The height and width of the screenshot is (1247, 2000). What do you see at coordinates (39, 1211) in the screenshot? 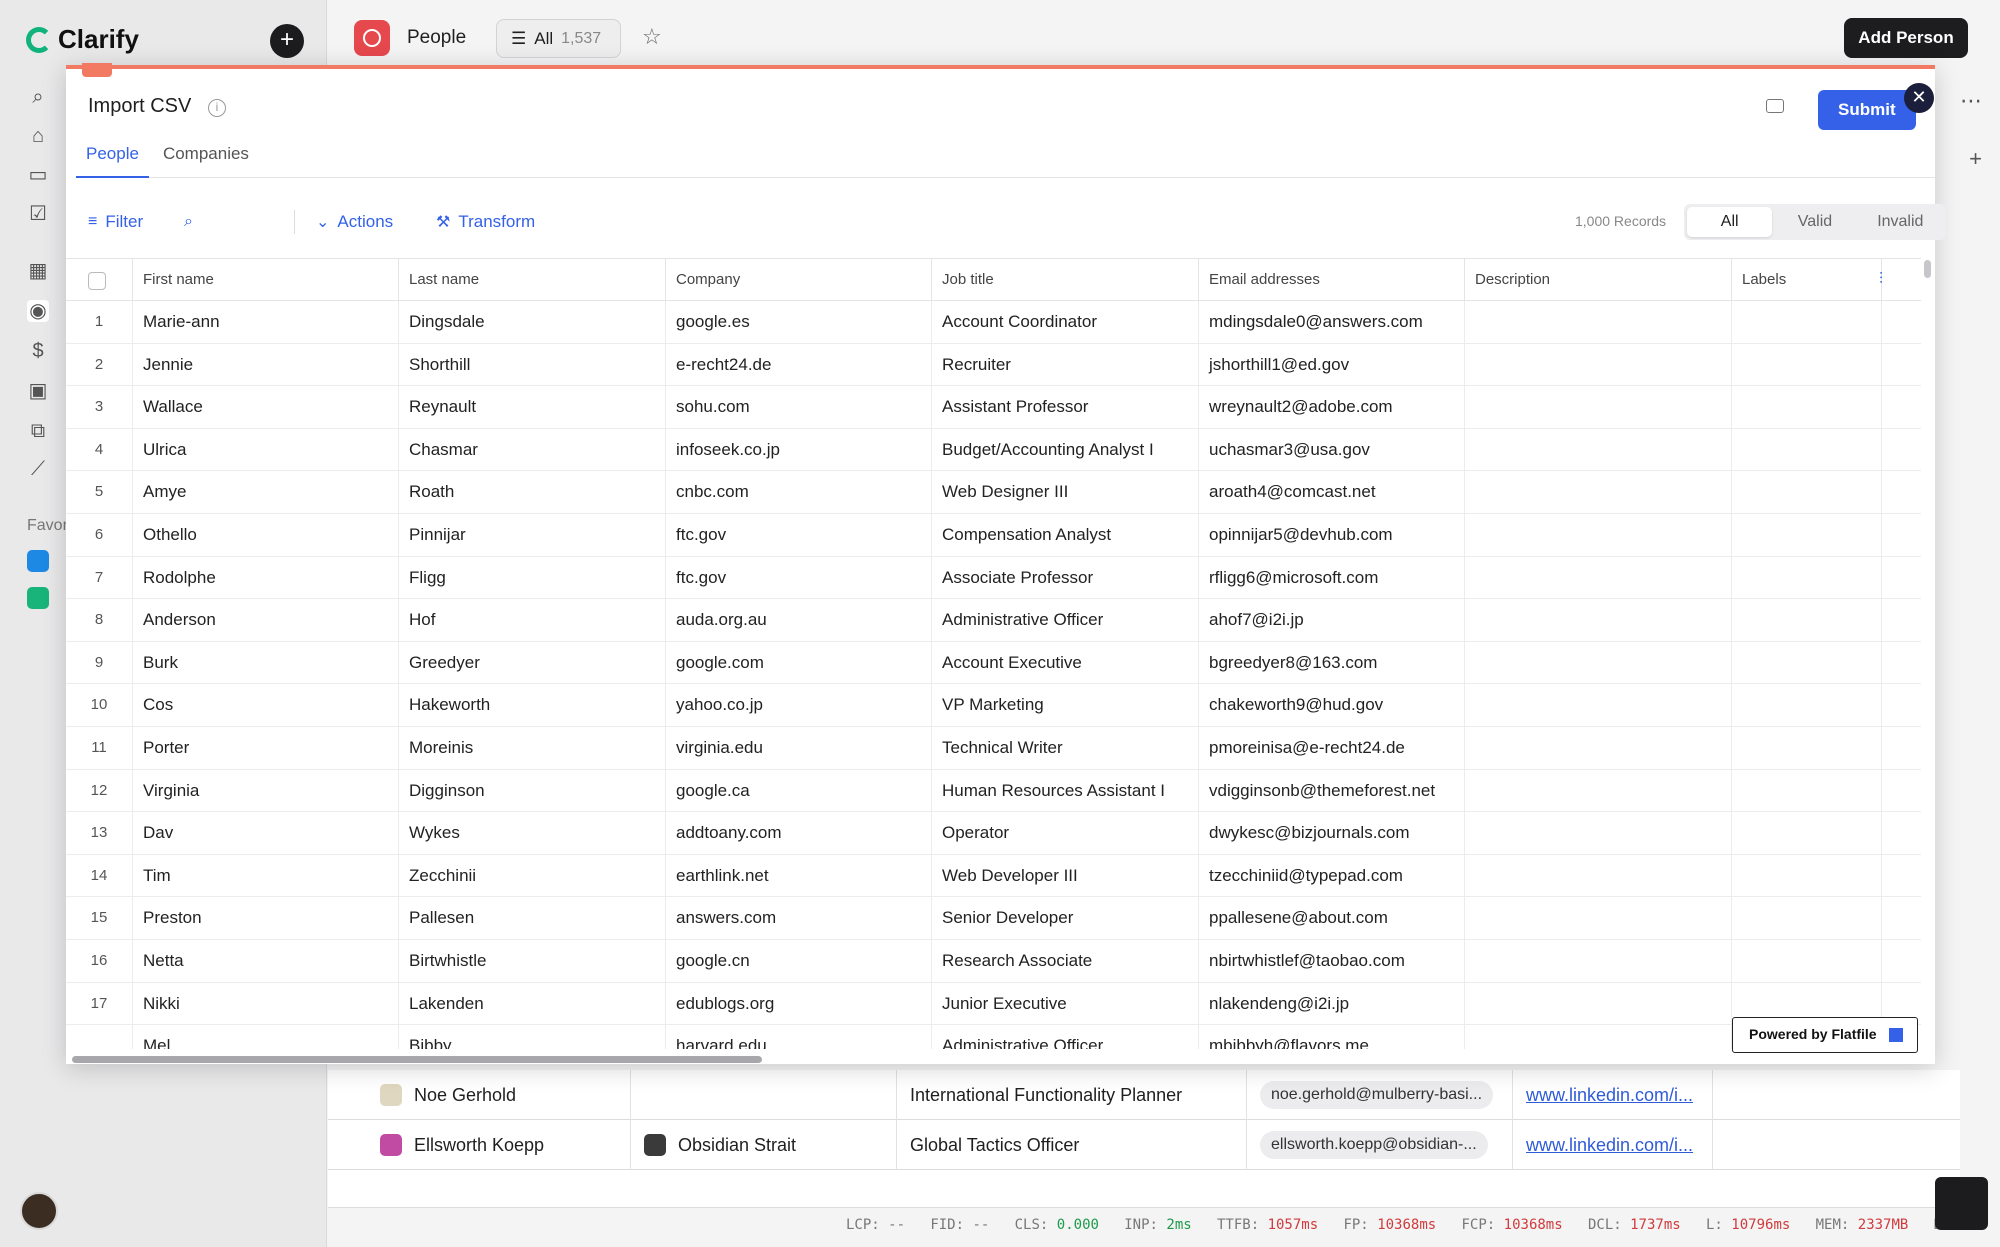
I see `user-avatar` at bounding box center [39, 1211].